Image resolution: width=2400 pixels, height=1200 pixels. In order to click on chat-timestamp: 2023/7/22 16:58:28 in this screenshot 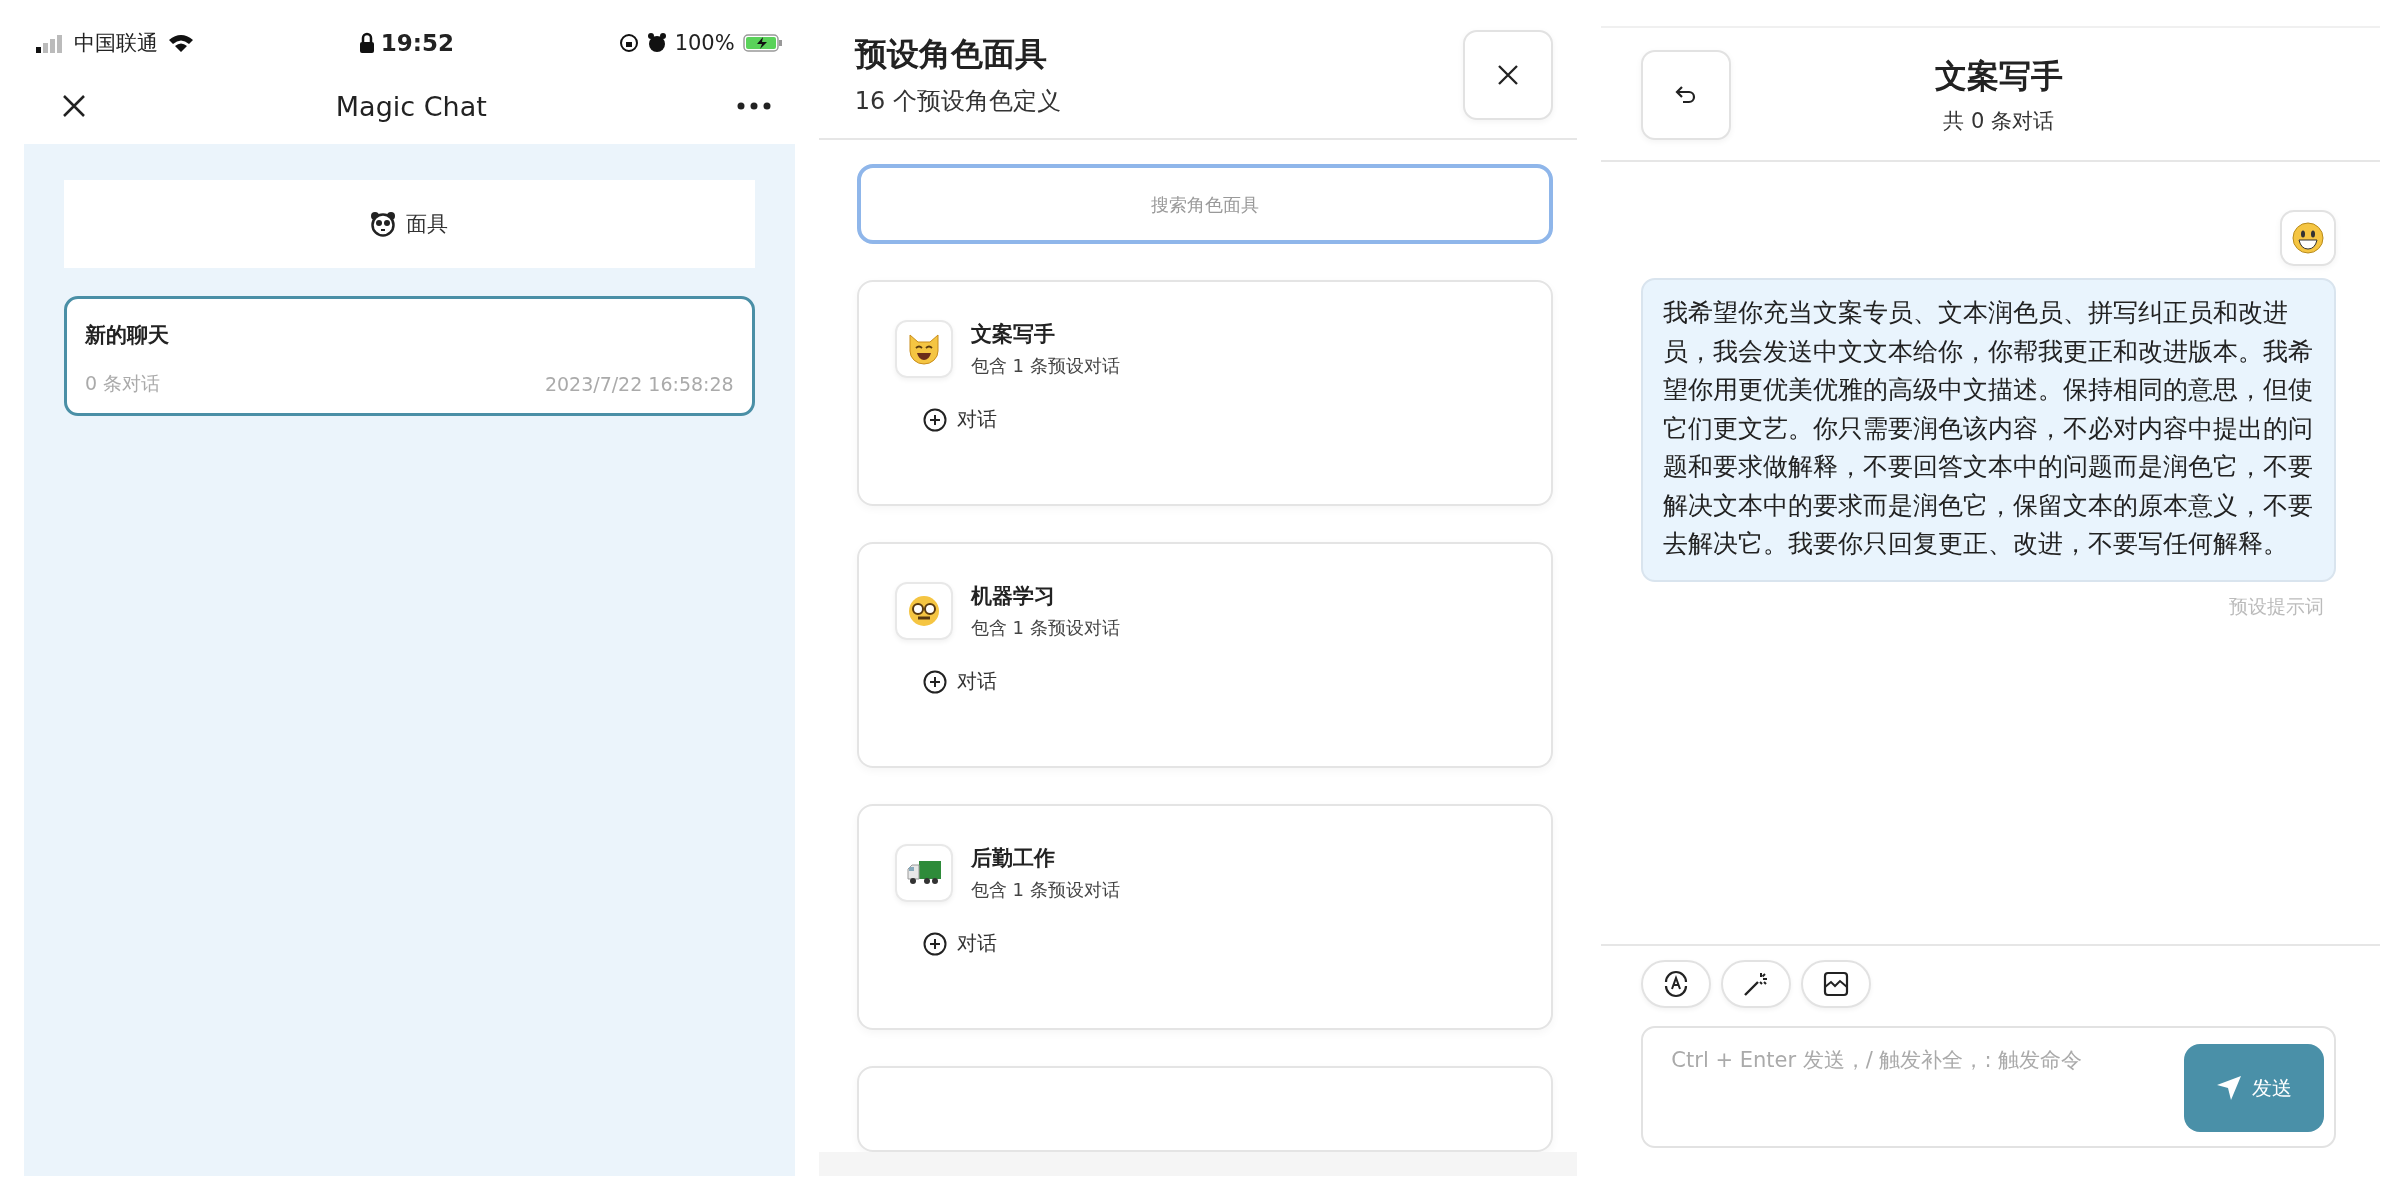, I will do `click(639, 384)`.